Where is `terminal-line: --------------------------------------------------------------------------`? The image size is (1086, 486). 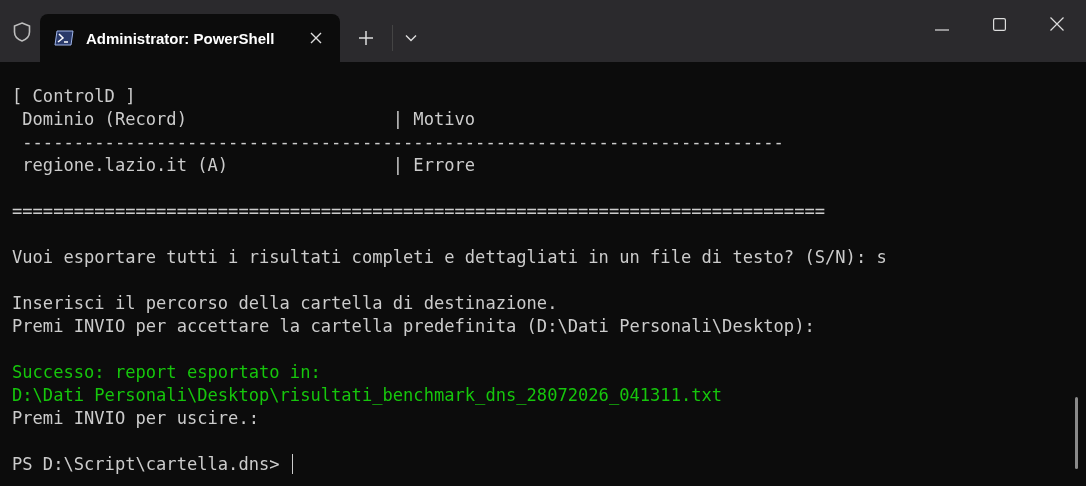
terminal-line: -------------------------------------------------------------------------- is located at coordinates (402, 141).